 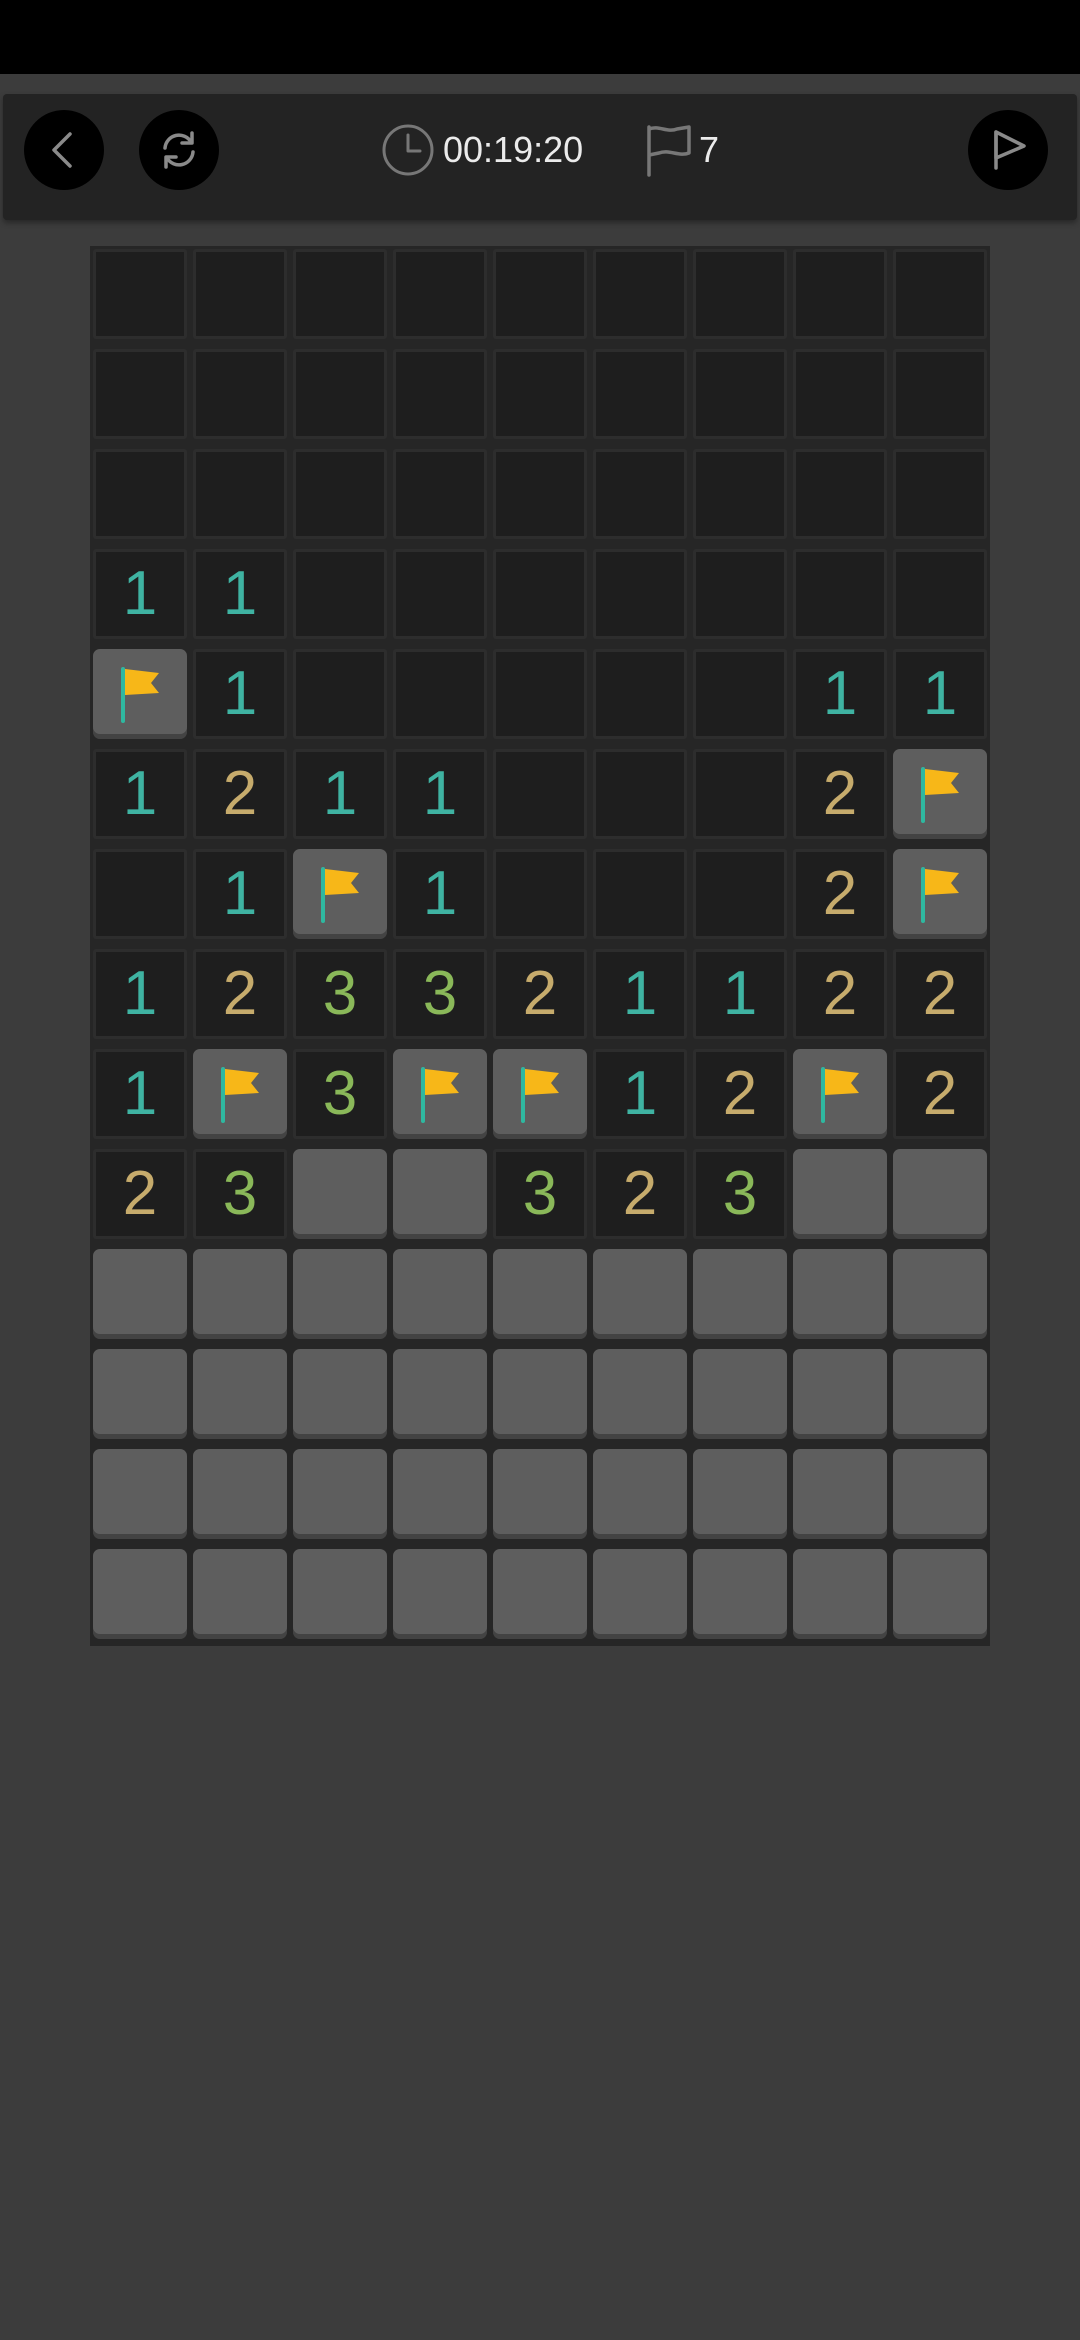 What do you see at coordinates (940, 1494) in the screenshot?
I see `unrevealed-cell-r13c9` at bounding box center [940, 1494].